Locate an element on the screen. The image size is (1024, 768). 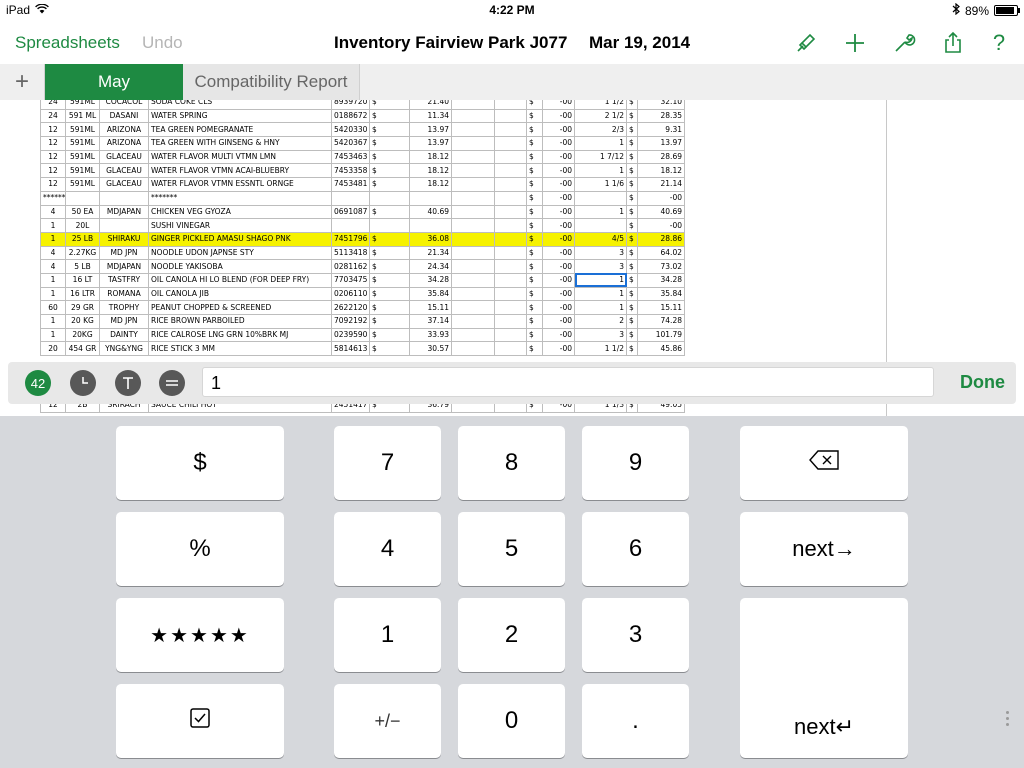
key-8: 8 is located at coordinates (511, 463).